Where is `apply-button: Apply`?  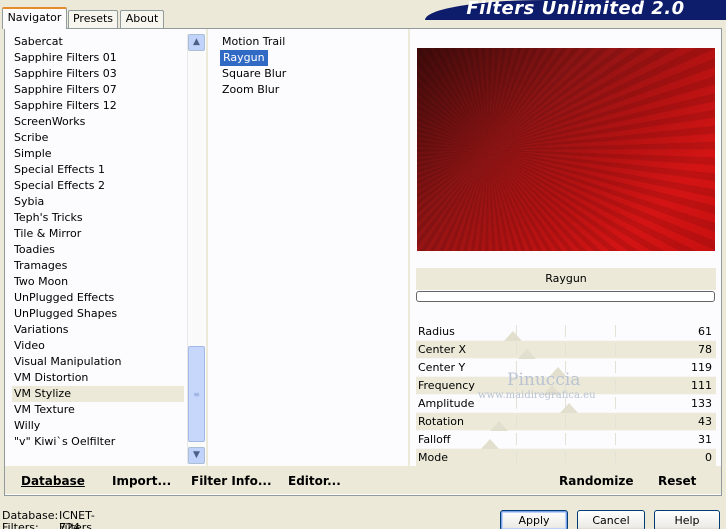 apply-button: Apply is located at coordinates (534, 519).